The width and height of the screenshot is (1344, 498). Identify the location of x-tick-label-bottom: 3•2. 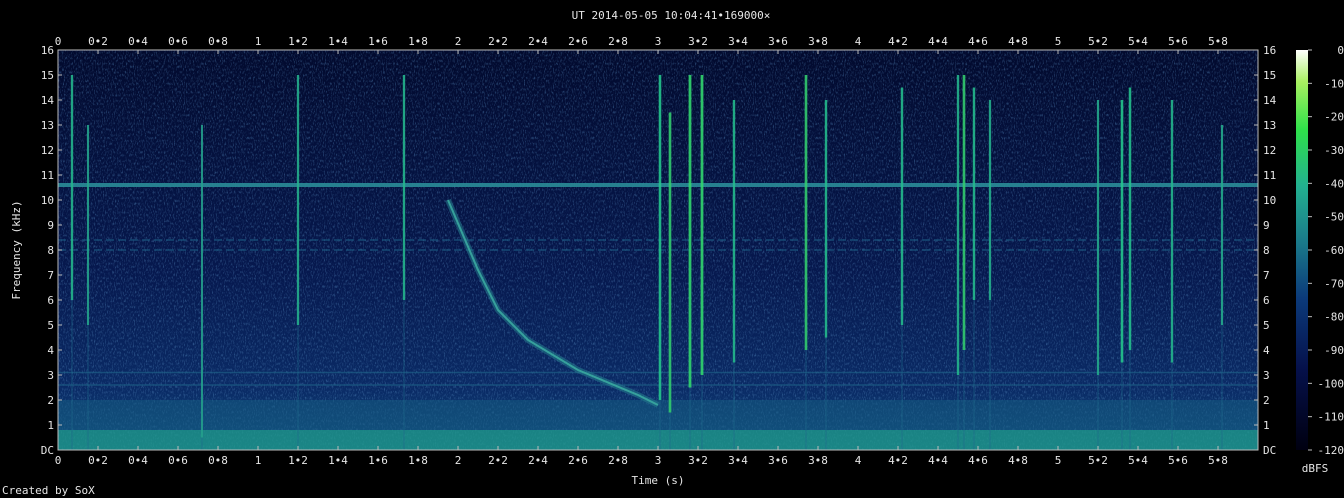
(698, 460).